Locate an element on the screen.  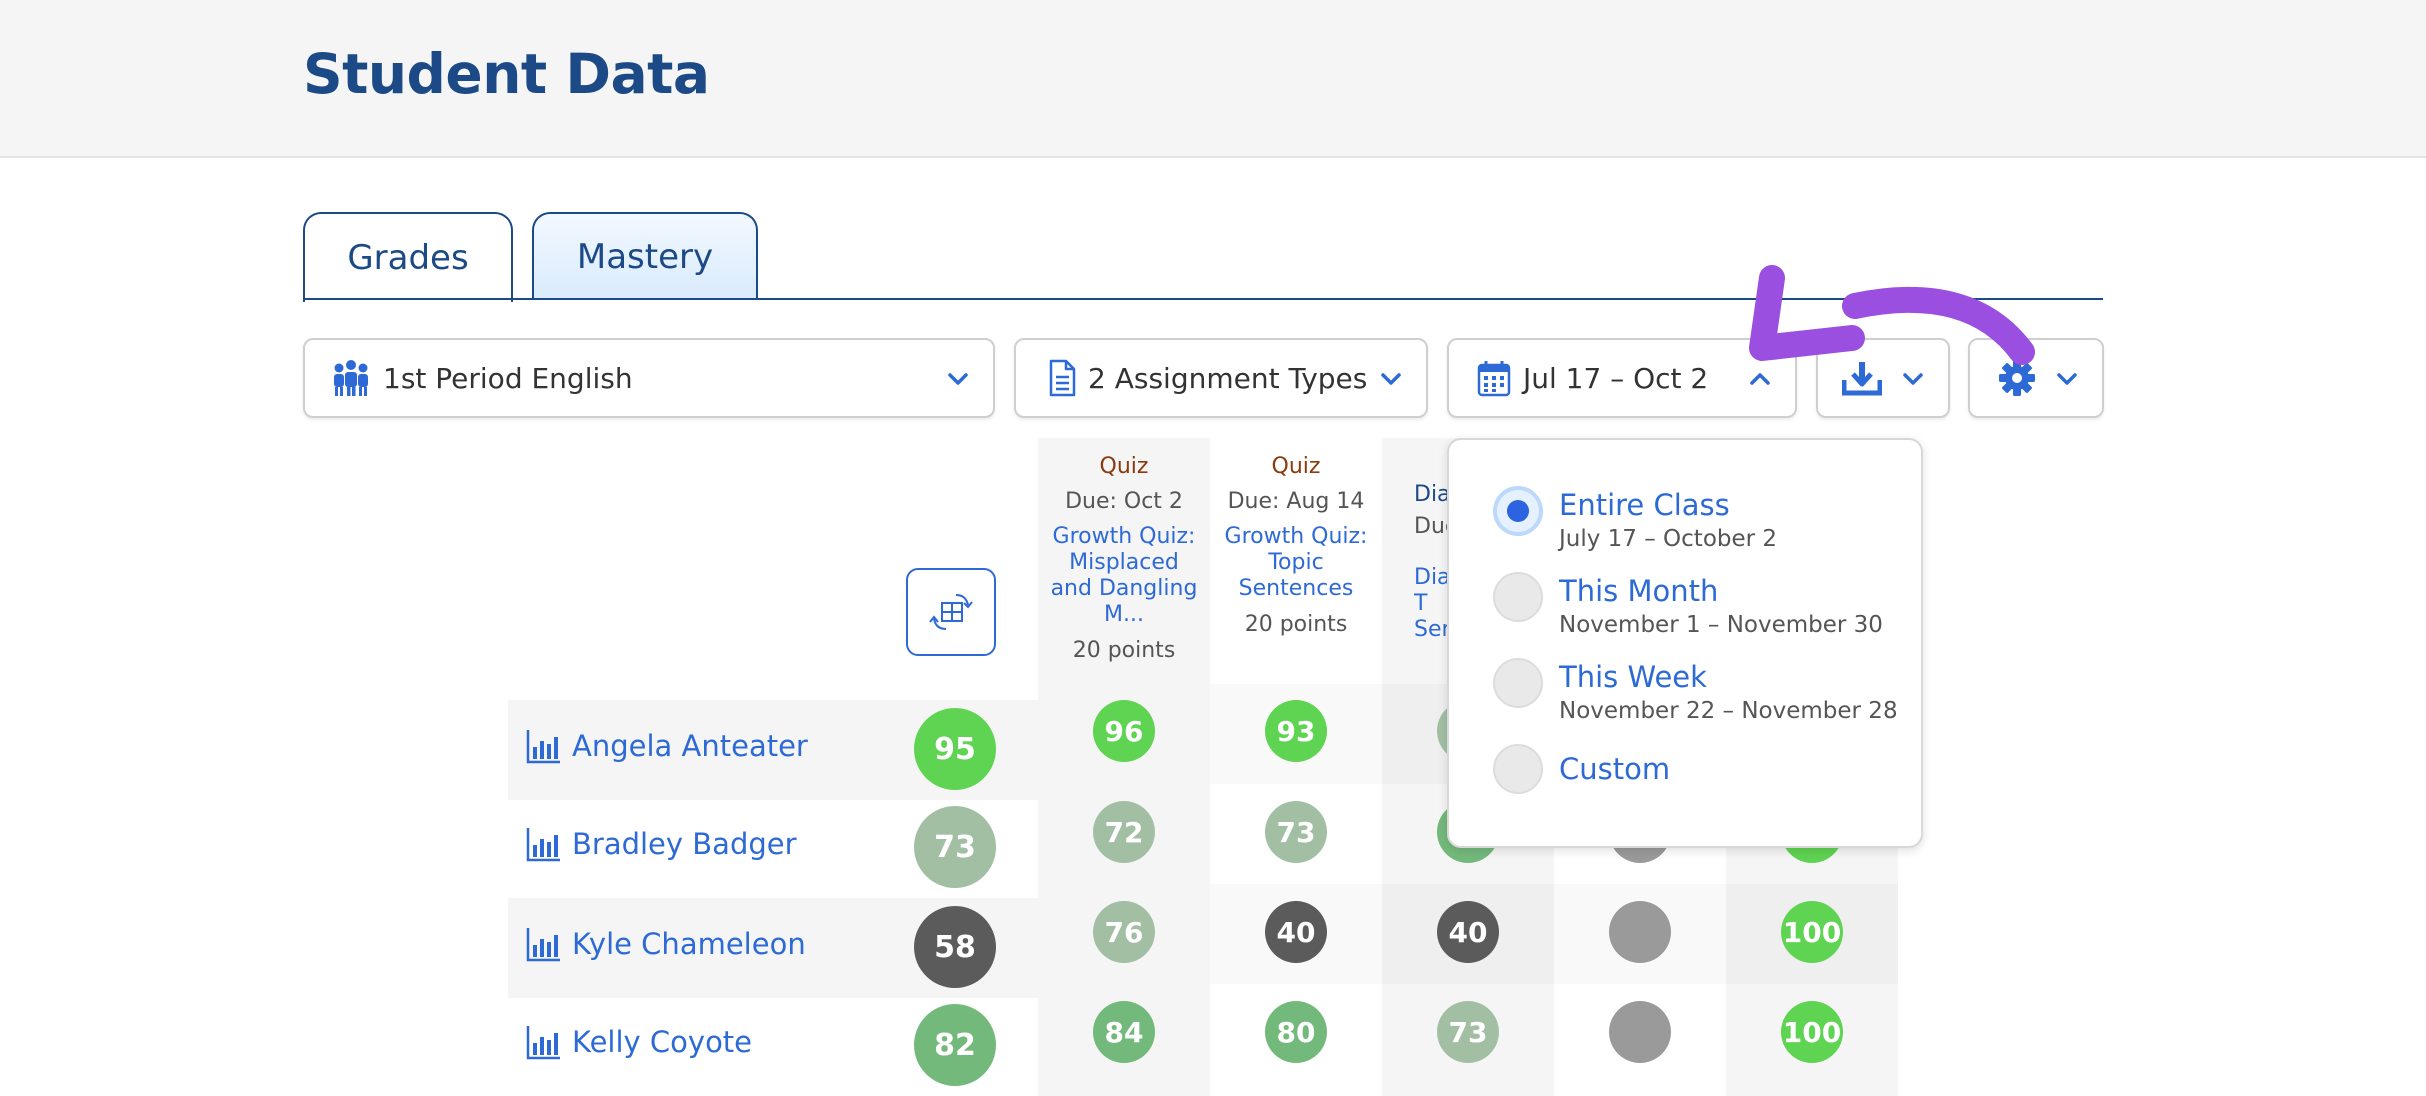
swap-grid-icon is located at coordinates (951, 612).